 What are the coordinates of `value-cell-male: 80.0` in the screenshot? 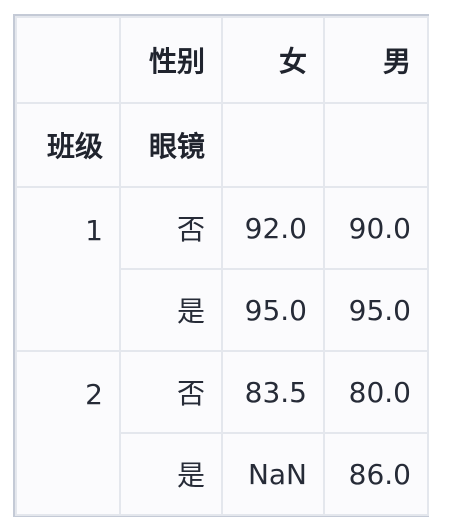 It's located at (376, 392).